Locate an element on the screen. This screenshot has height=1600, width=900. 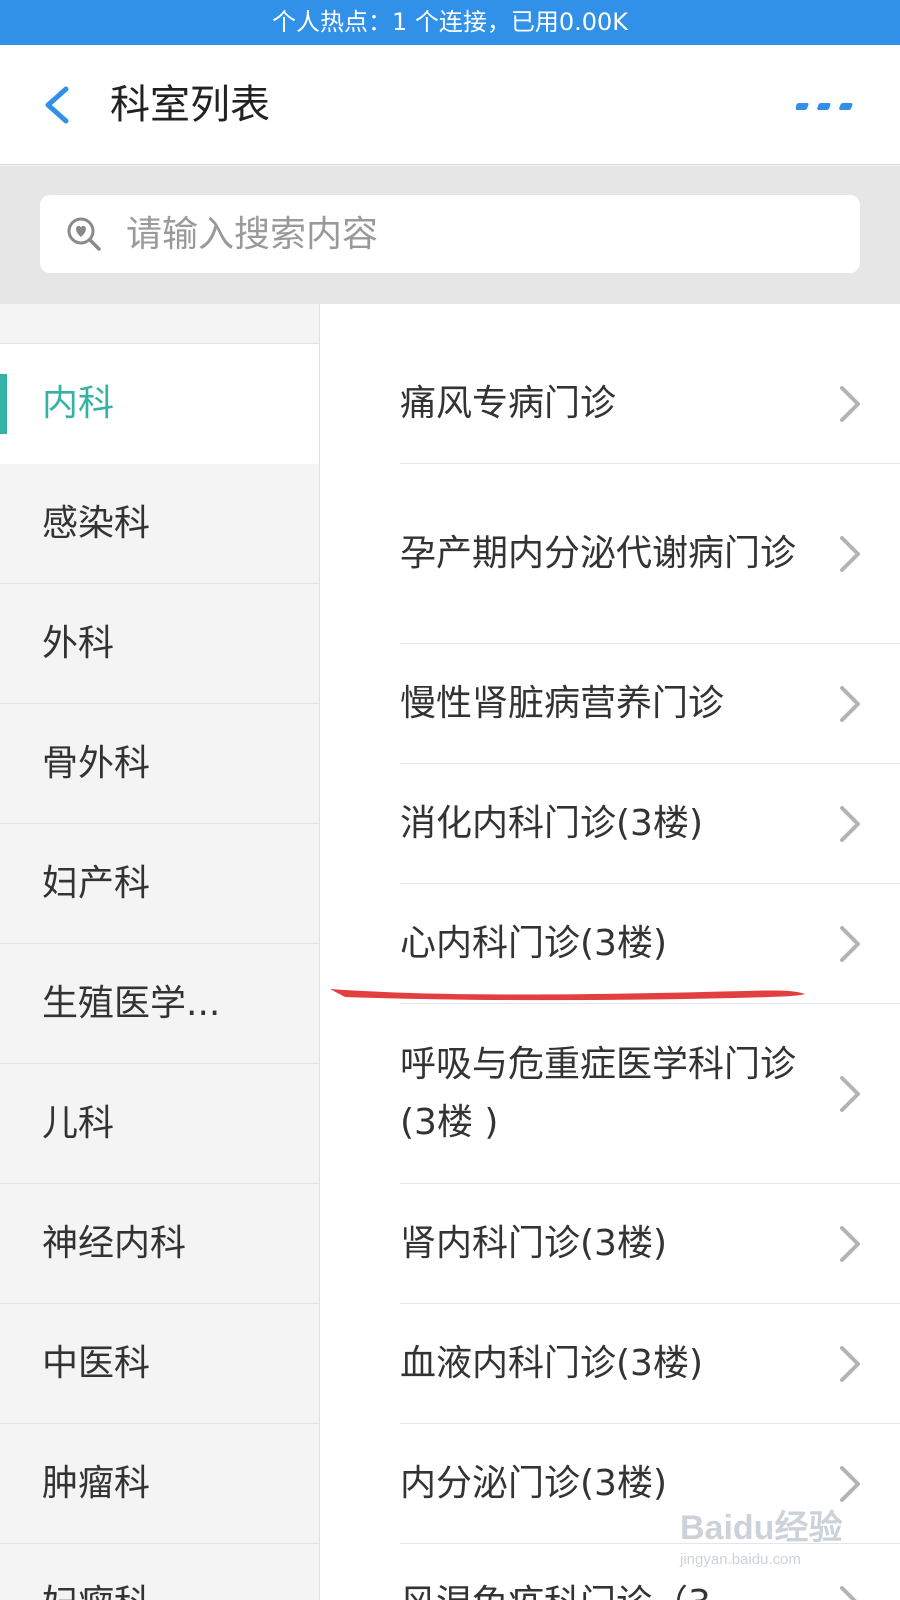
department-label: 心内科门诊(3楼) is located at coordinates (533, 943).